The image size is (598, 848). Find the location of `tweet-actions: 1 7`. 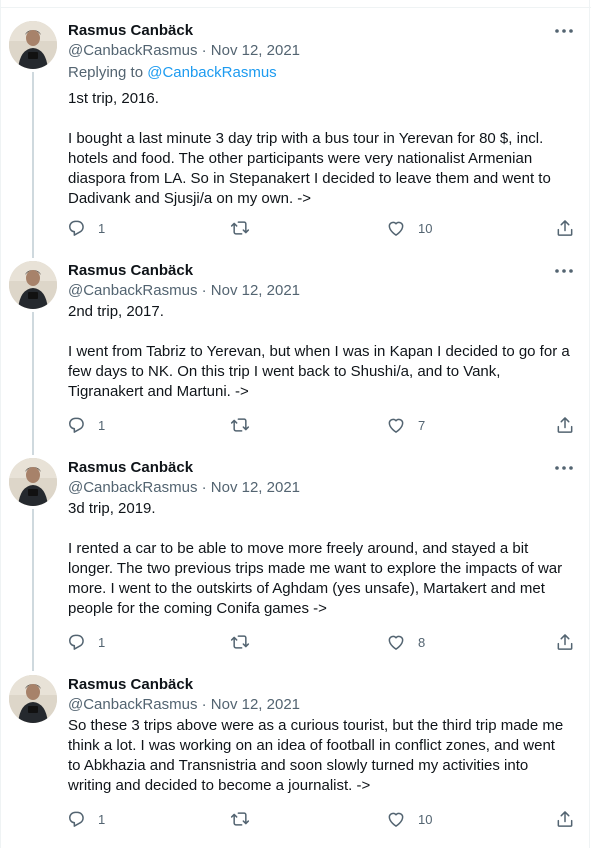

tweet-actions: 1 7 is located at coordinates (321, 425).